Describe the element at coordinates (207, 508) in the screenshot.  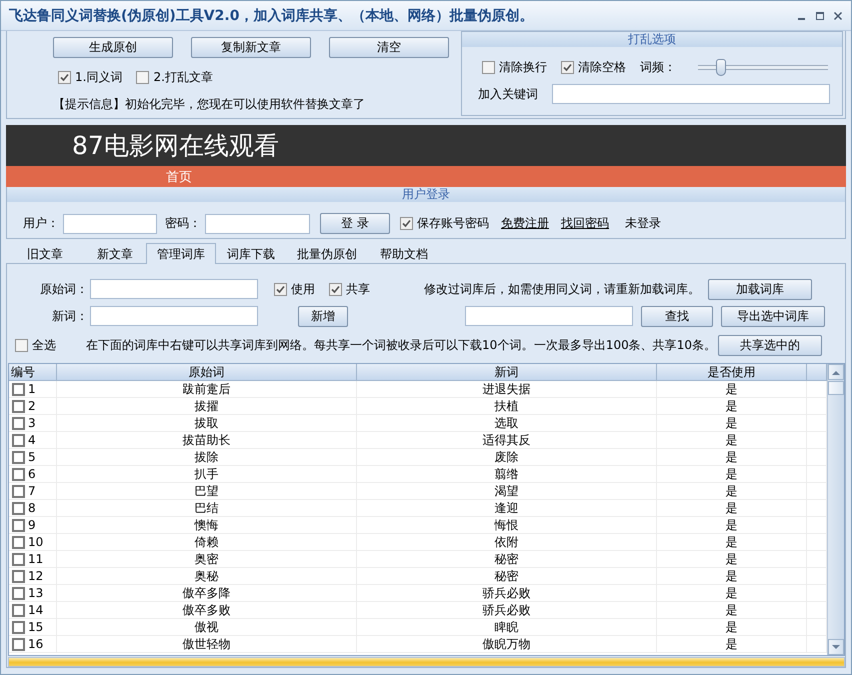
I see `table-cell: 巴结` at that location.